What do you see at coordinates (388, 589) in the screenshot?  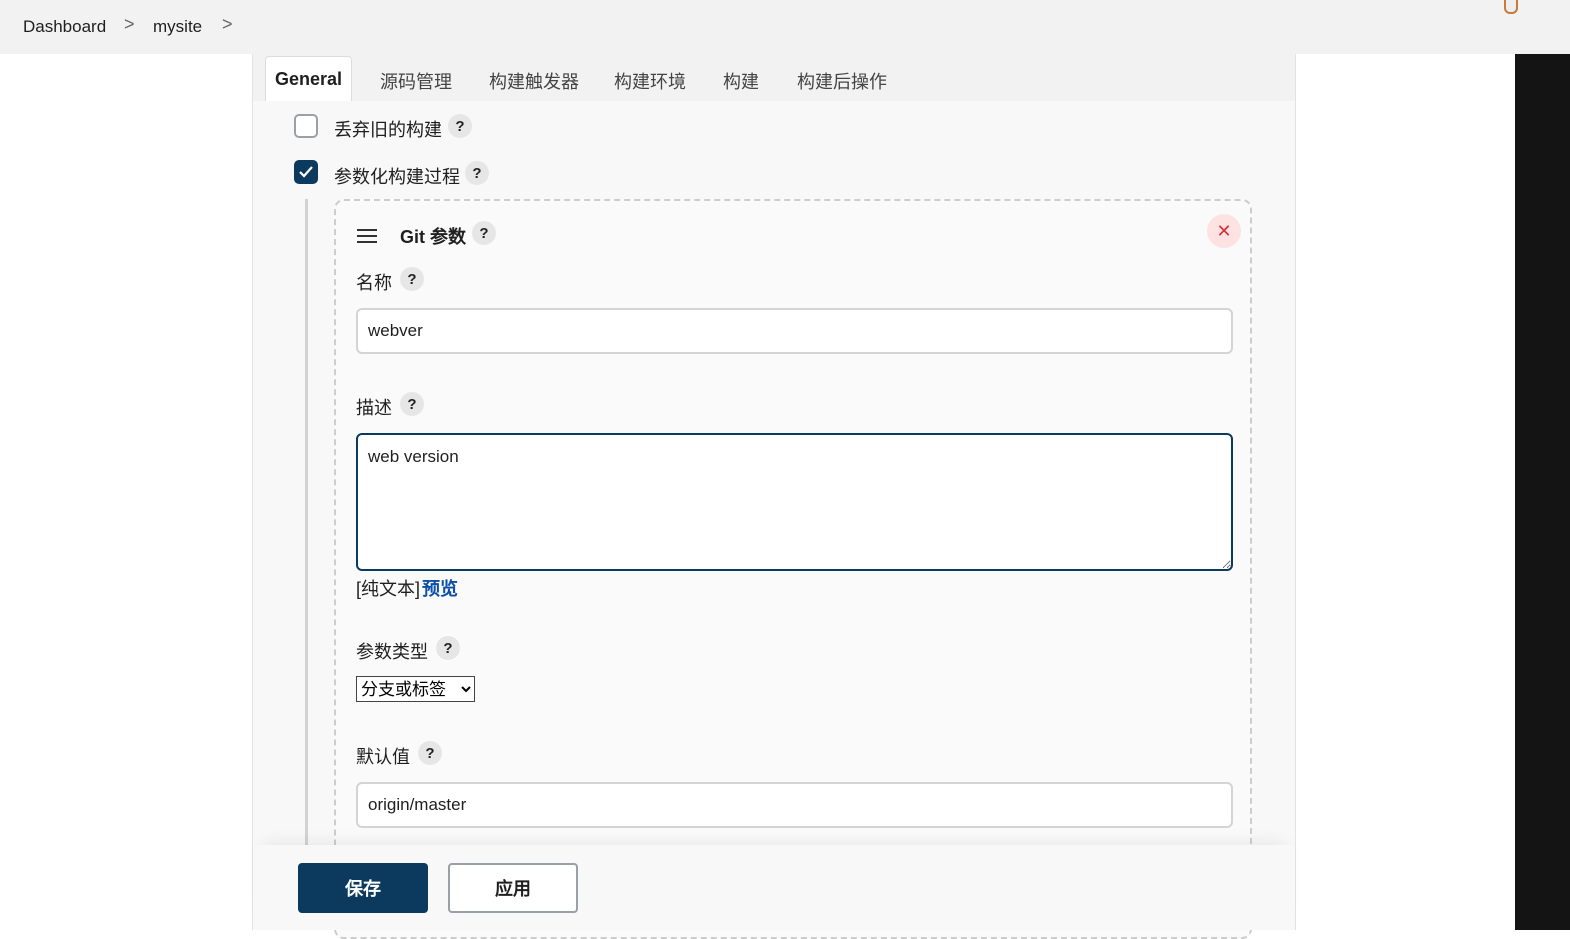 I see `plain-text-label: [纯文本]` at bounding box center [388, 589].